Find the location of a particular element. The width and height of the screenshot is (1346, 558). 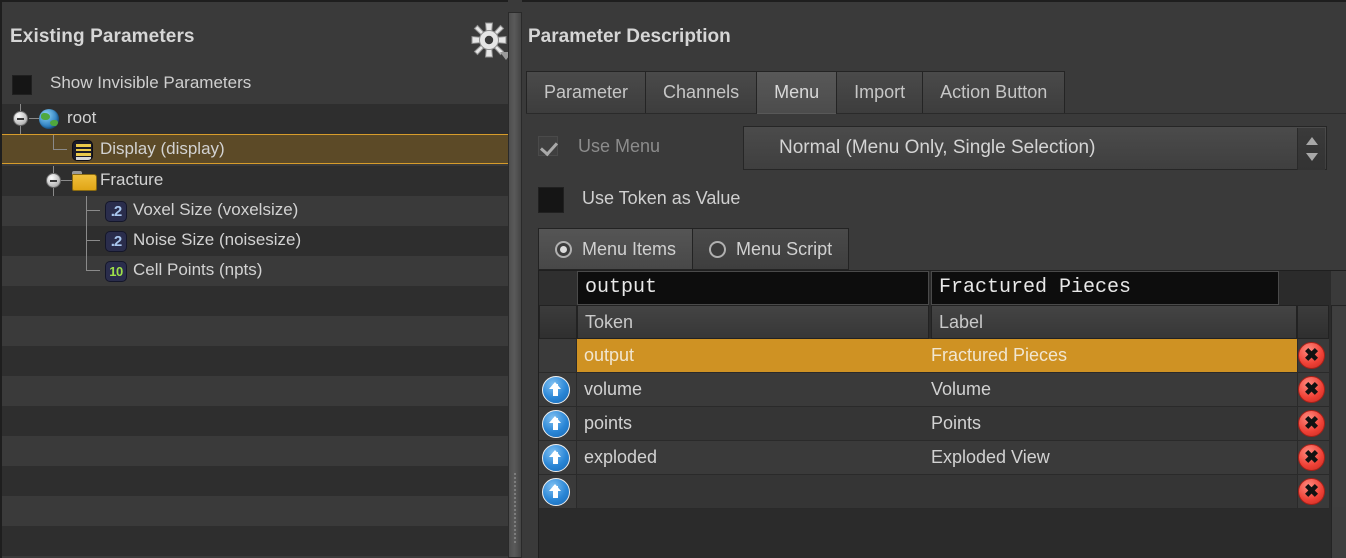

use-token-as-value-row: Use Token as Value is located at coordinates (934, 201).